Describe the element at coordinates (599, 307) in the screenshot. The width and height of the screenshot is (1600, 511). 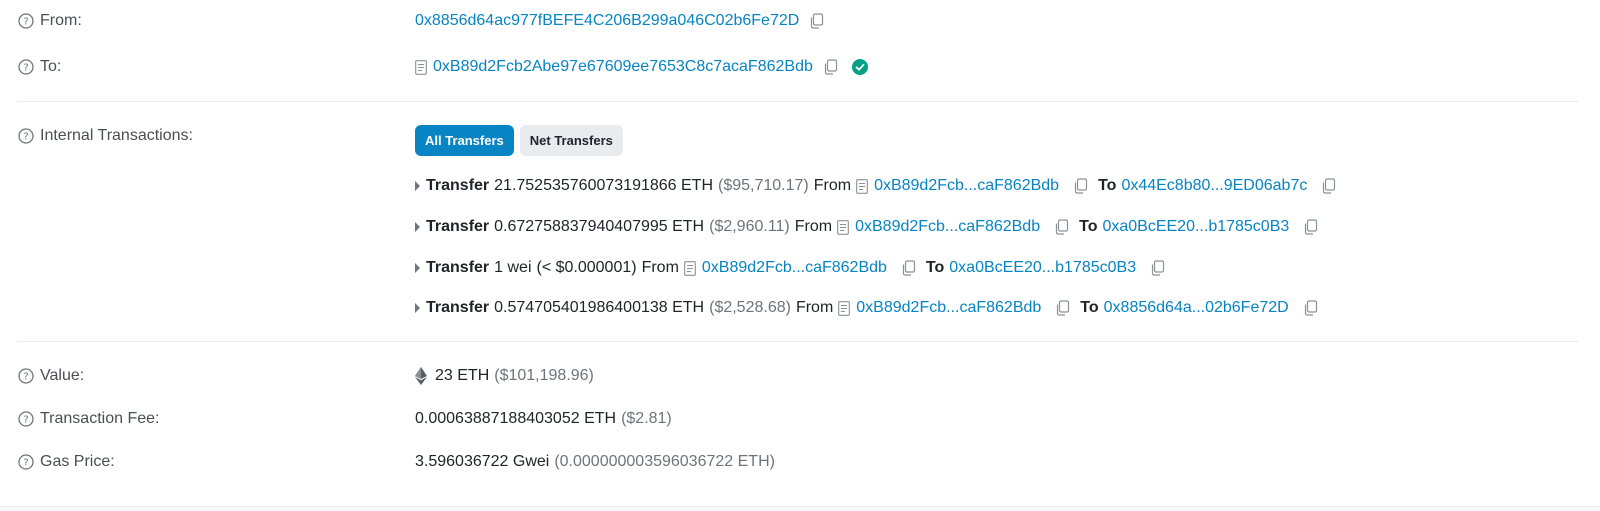
I see `transfer-amount: 0.574705401986400138 ETH` at that location.